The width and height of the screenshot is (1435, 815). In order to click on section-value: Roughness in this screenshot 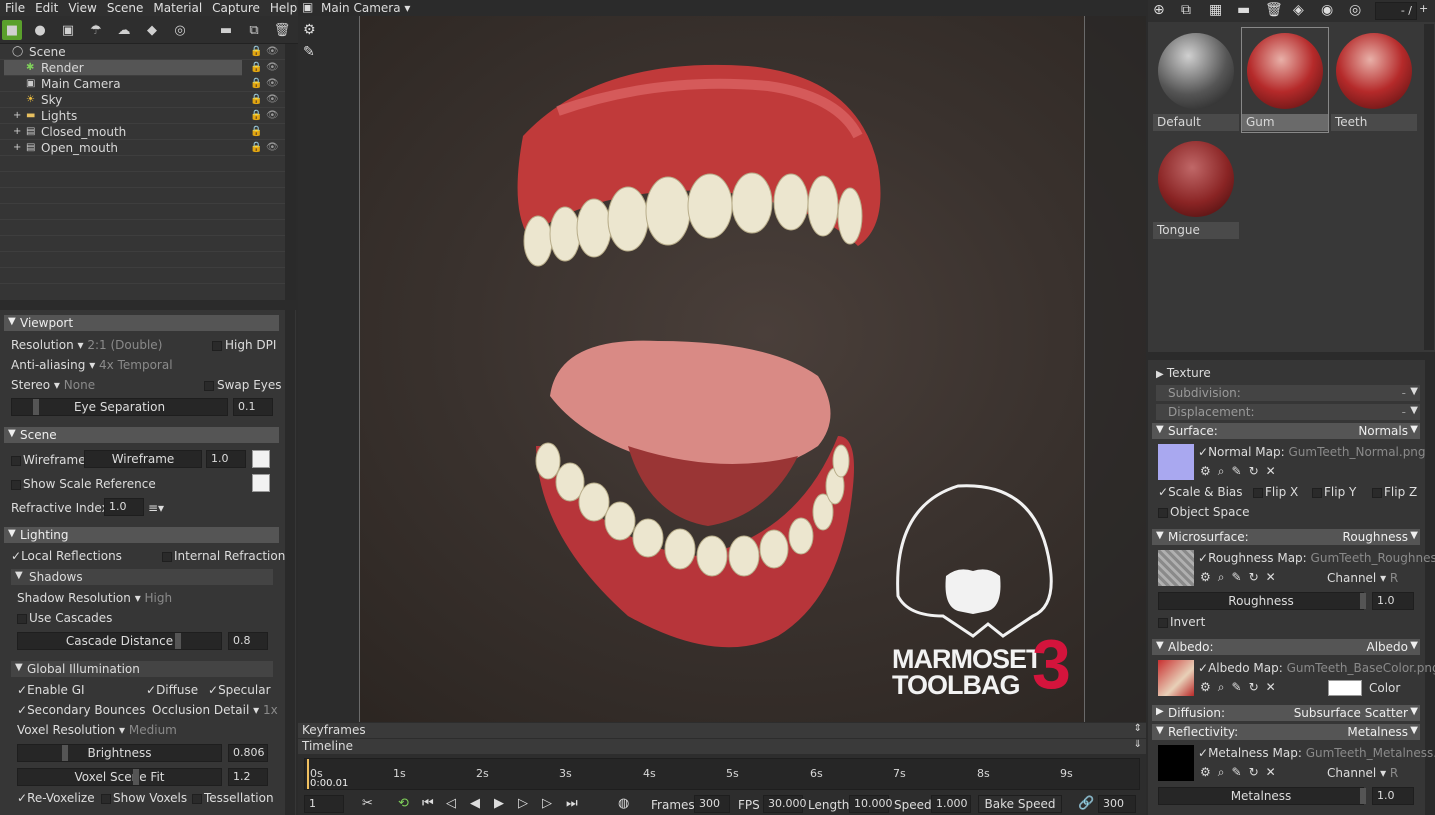, I will do `click(1375, 537)`.